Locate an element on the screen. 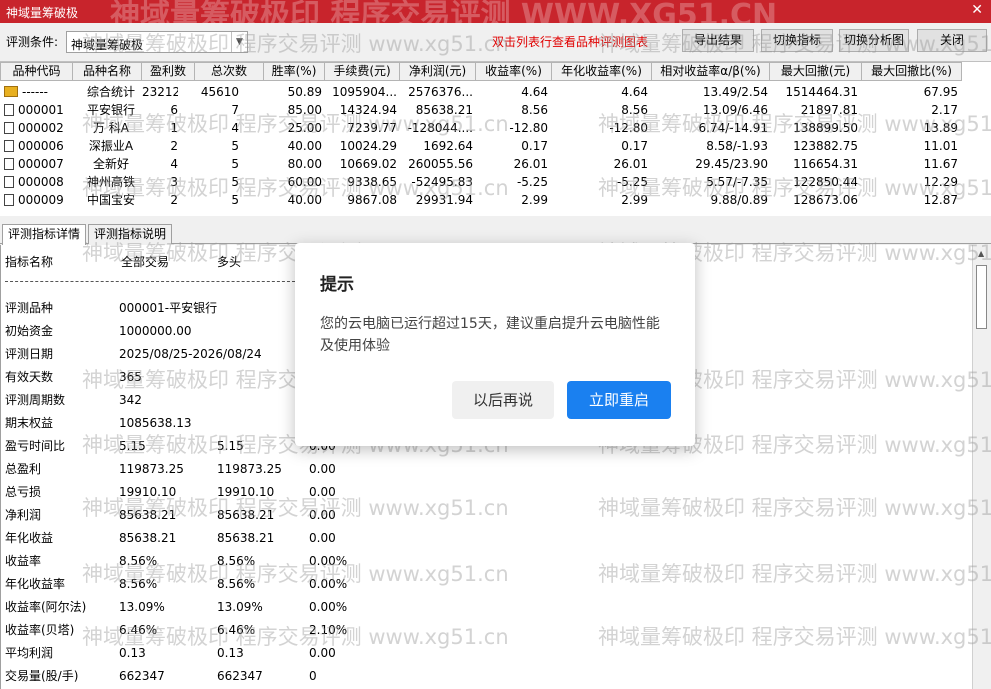  col-header-fee: 手续费(元) is located at coordinates (362, 71).